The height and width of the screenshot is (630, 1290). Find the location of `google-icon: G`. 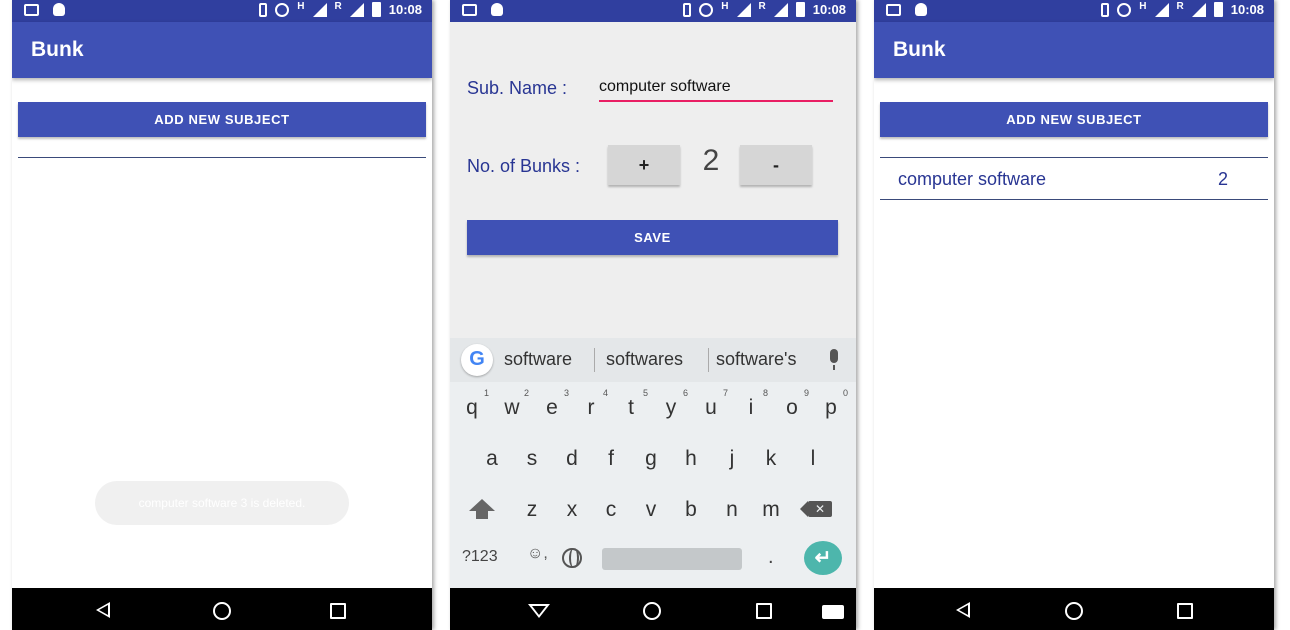

google-icon: G is located at coordinates (477, 360).